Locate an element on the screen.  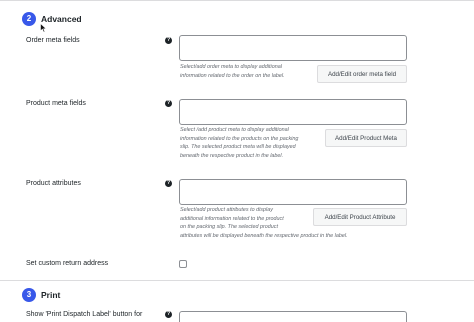
section-title-advanced: Advanced is located at coordinates (61, 19).